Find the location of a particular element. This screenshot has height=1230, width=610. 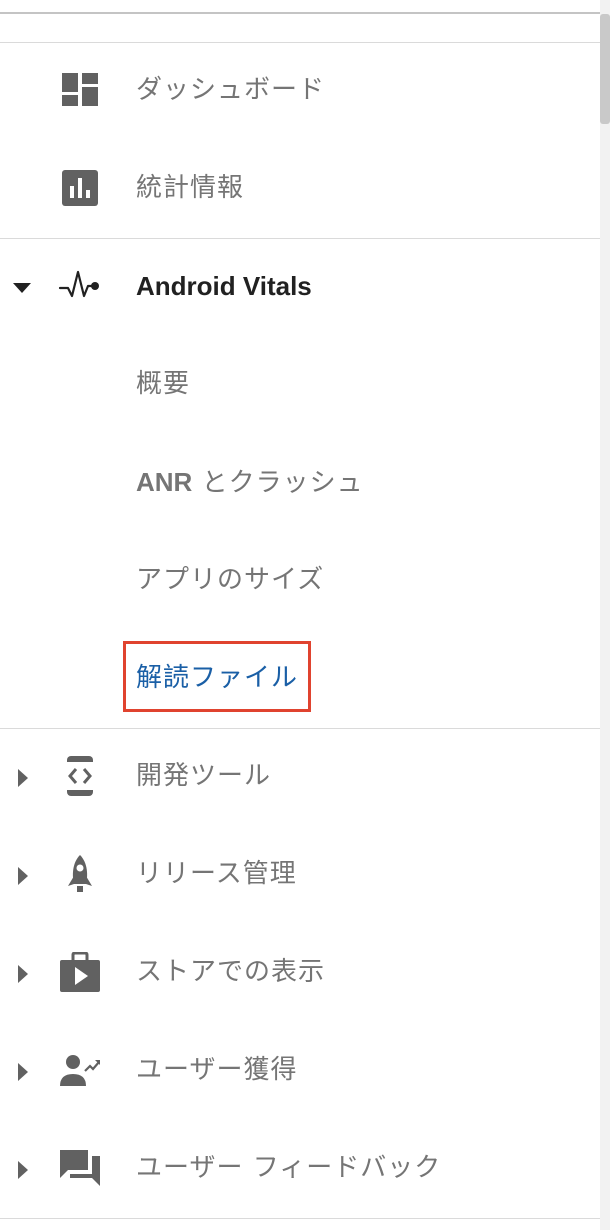

nav-item-statistics: 統計情報 is located at coordinates (300, 189).